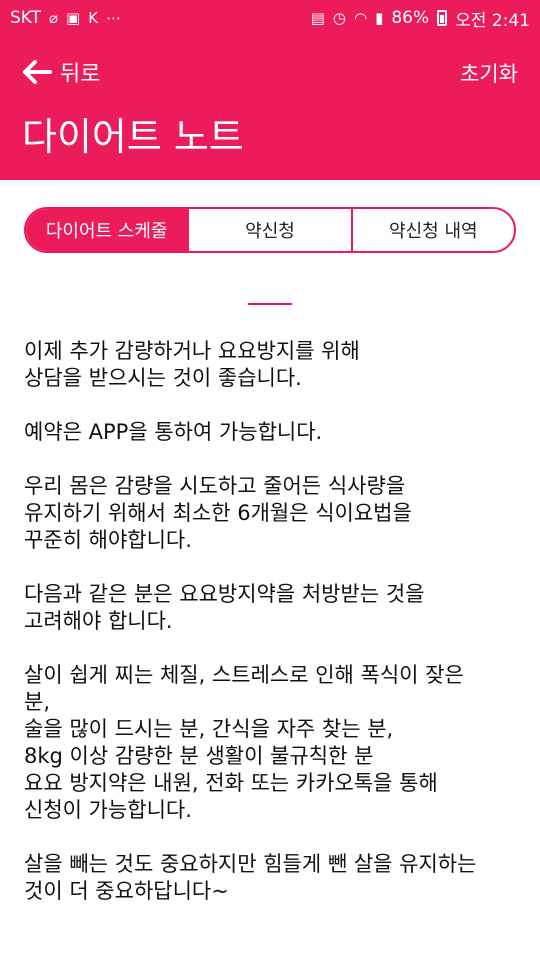 Image resolution: width=540 pixels, height=960 pixels. I want to click on carrier-label: SKT, so click(26, 18).